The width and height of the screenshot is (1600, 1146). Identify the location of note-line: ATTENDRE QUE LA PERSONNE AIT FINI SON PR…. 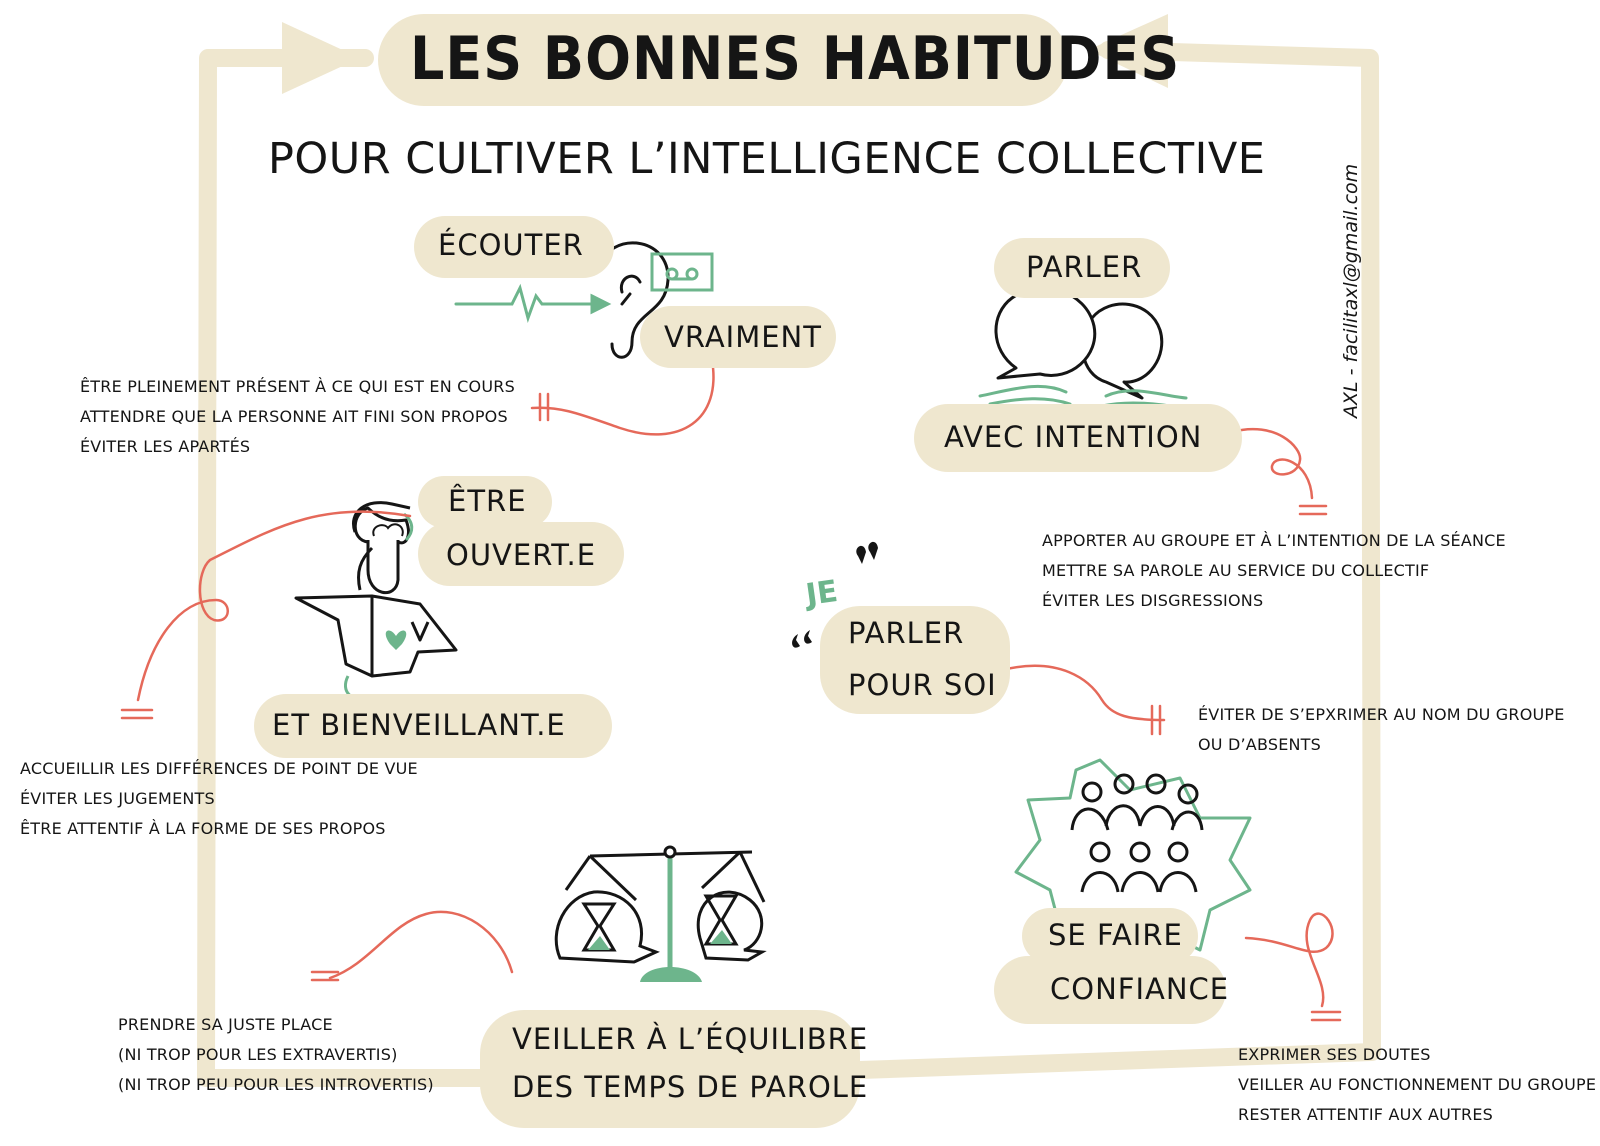
(294, 416).